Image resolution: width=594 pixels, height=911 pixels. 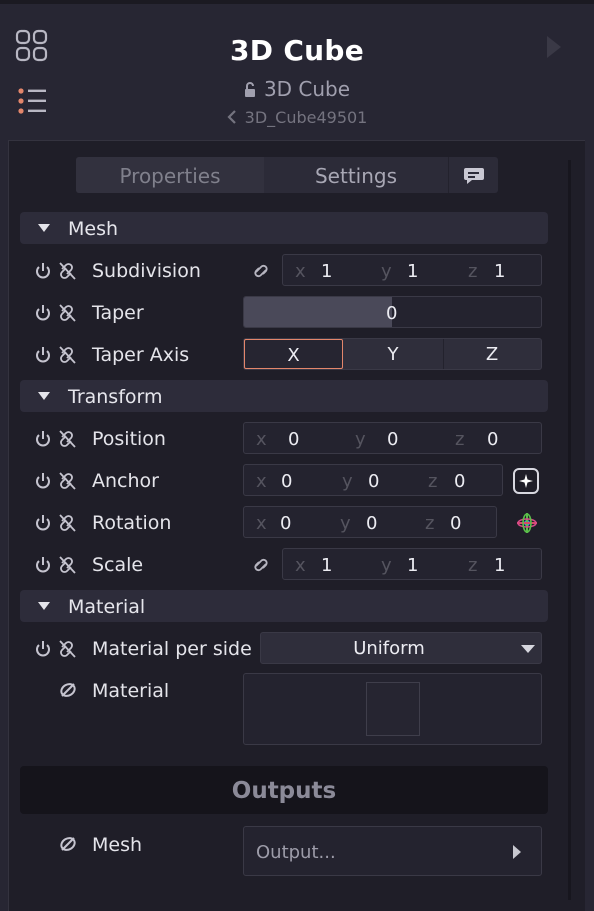 I want to click on node-type: 3D Cube, so click(x=297, y=89).